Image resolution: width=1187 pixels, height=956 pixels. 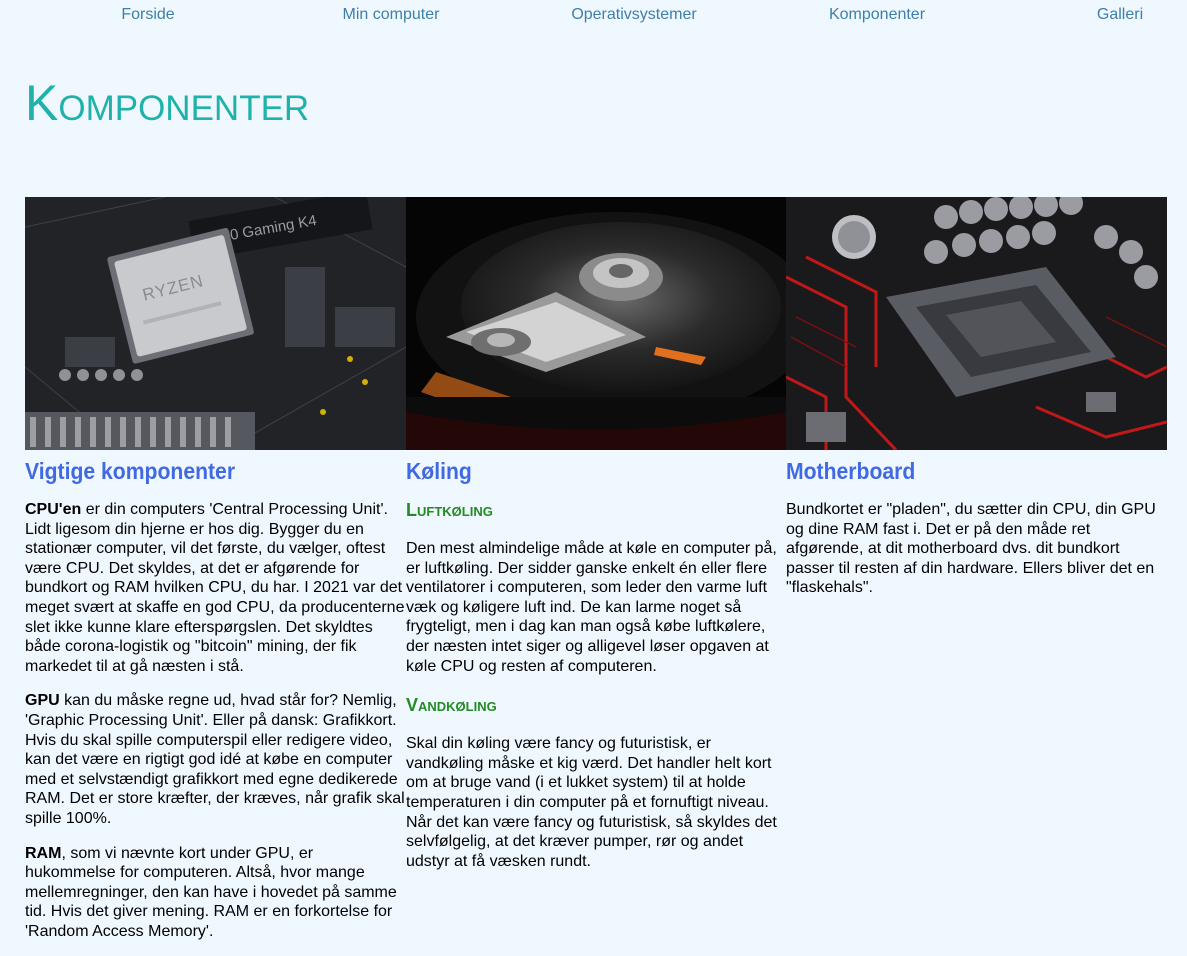 What do you see at coordinates (215, 323) in the screenshot?
I see `cpu-motherboard-image: B450 Gaming K4 RYZEN` at bounding box center [215, 323].